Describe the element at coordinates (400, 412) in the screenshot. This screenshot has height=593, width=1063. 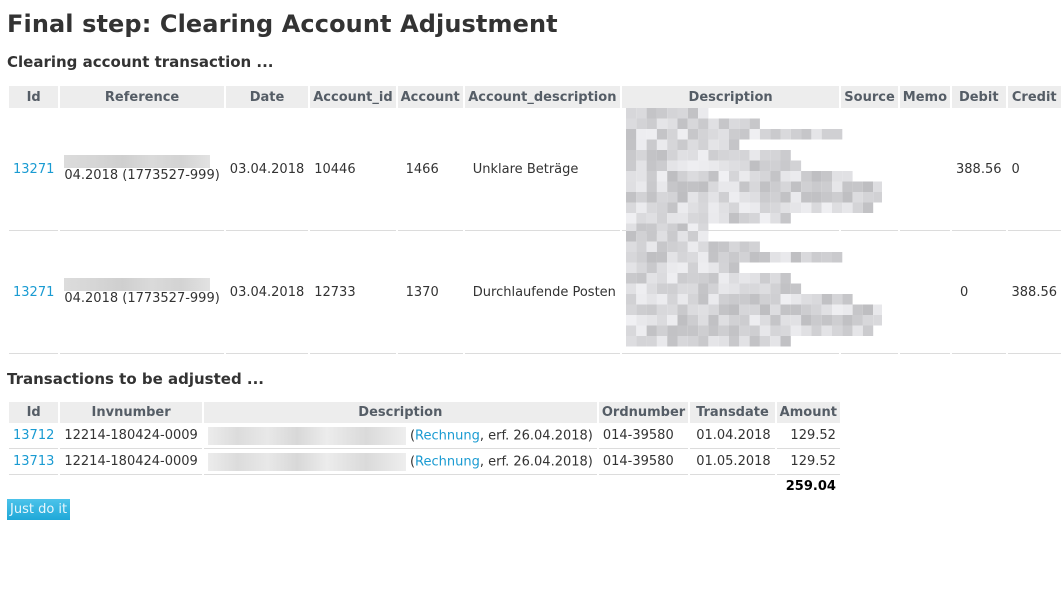
I see `col-description: Description` at that location.